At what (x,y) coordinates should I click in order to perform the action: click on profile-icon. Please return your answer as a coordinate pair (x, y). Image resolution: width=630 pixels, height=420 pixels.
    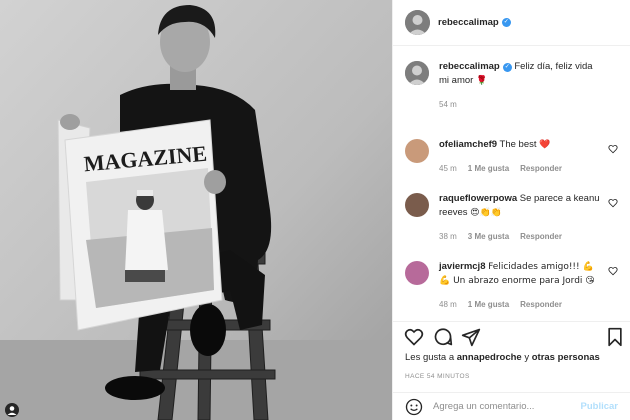
    Looking at the image, I should click on (12, 410).